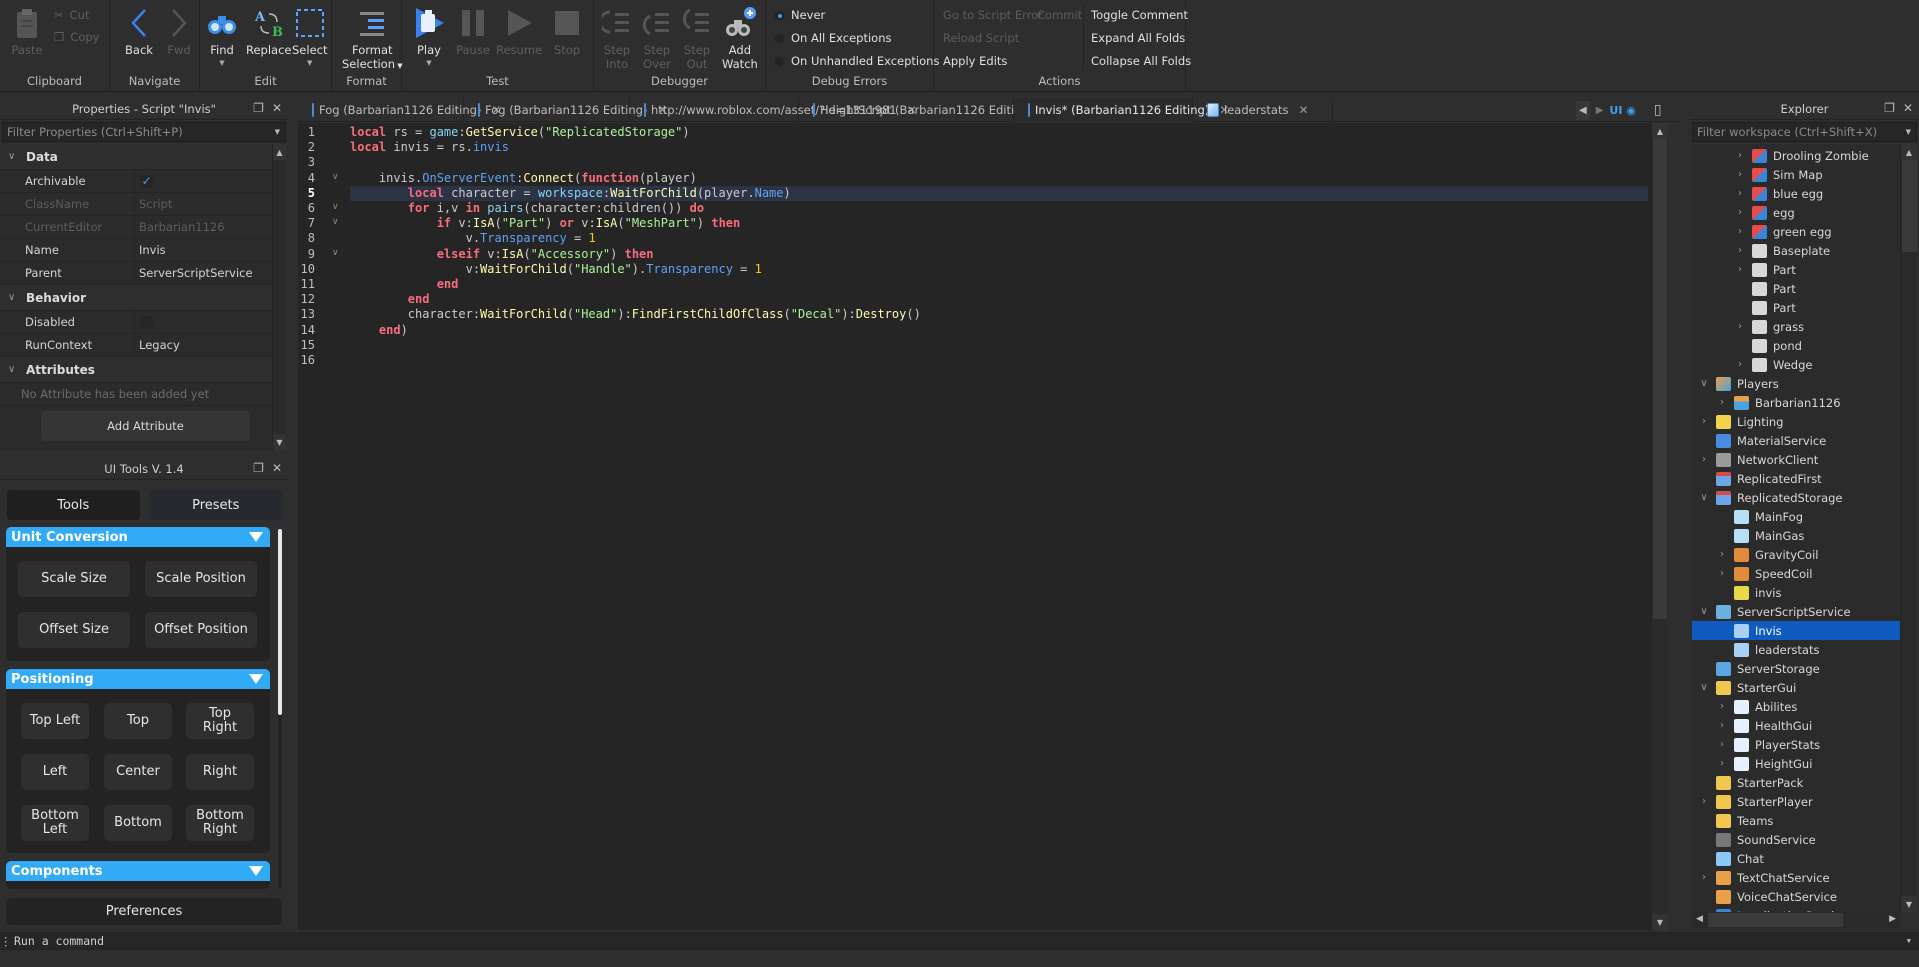 The width and height of the screenshot is (1919, 967). What do you see at coordinates (179, 31) in the screenshot?
I see `fwd-button: Fwd` at bounding box center [179, 31].